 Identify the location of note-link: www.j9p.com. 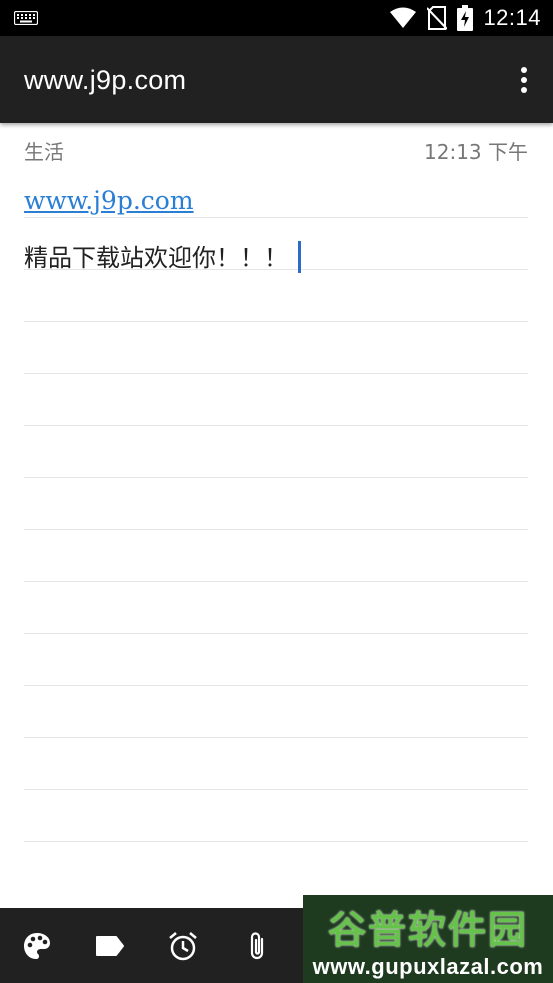
(109, 200).